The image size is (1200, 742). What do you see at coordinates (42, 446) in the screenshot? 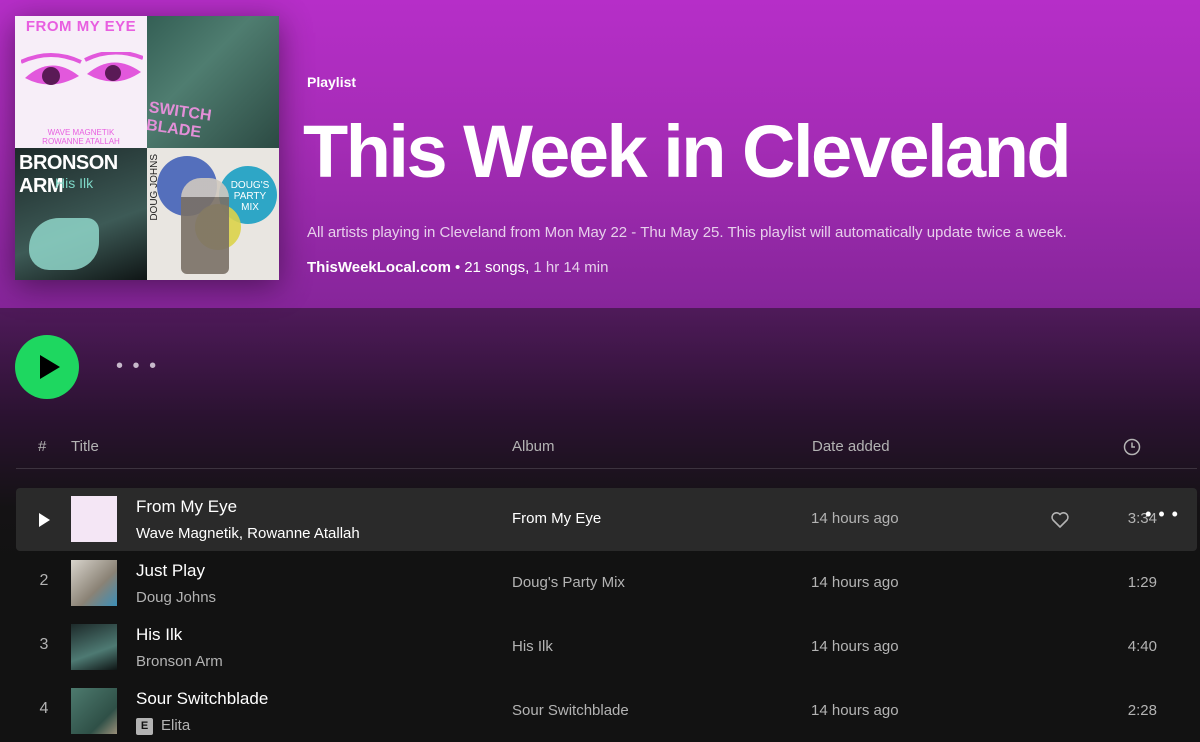
I see `col-header-index: #` at bounding box center [42, 446].